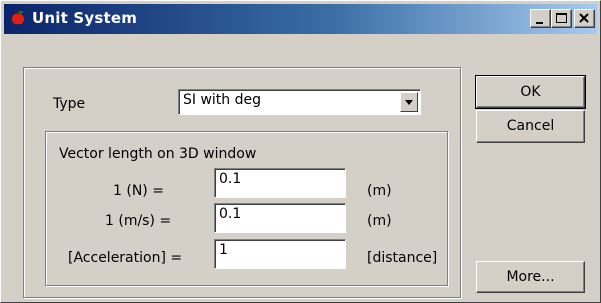 Image resolution: width=601 pixels, height=303 pixels. Describe the element at coordinates (402, 258) in the screenshot. I see `acceleration-unit: [distance]` at that location.